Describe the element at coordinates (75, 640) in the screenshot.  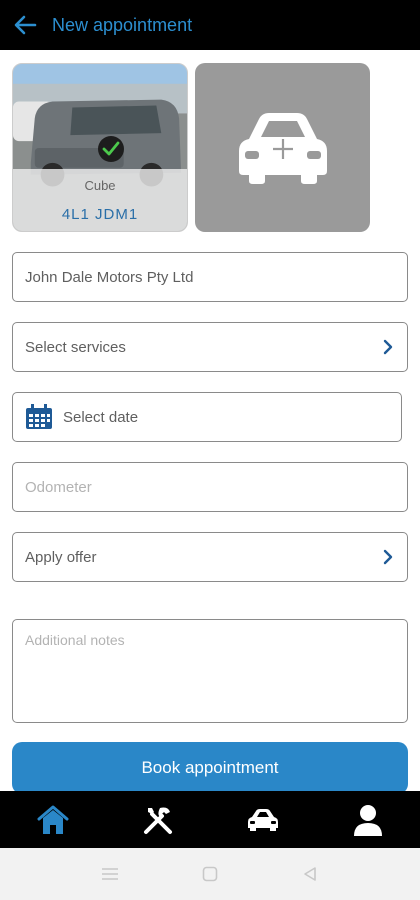
I see `additional-notes-placeholder: Additional notes` at that location.